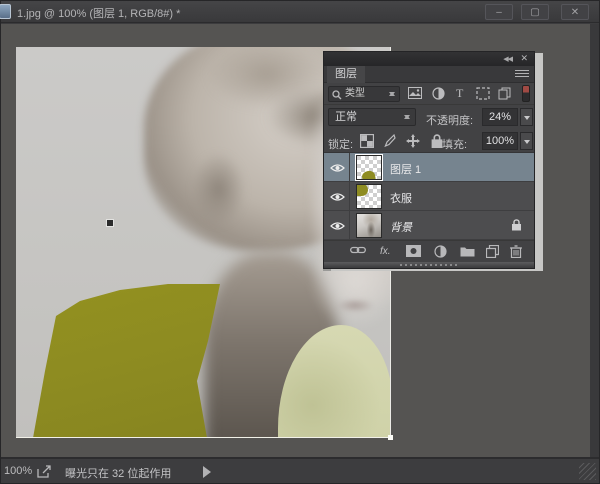 This screenshot has height=484, width=600. I want to click on layer-filter-row: 类型 T, so click(429, 94).